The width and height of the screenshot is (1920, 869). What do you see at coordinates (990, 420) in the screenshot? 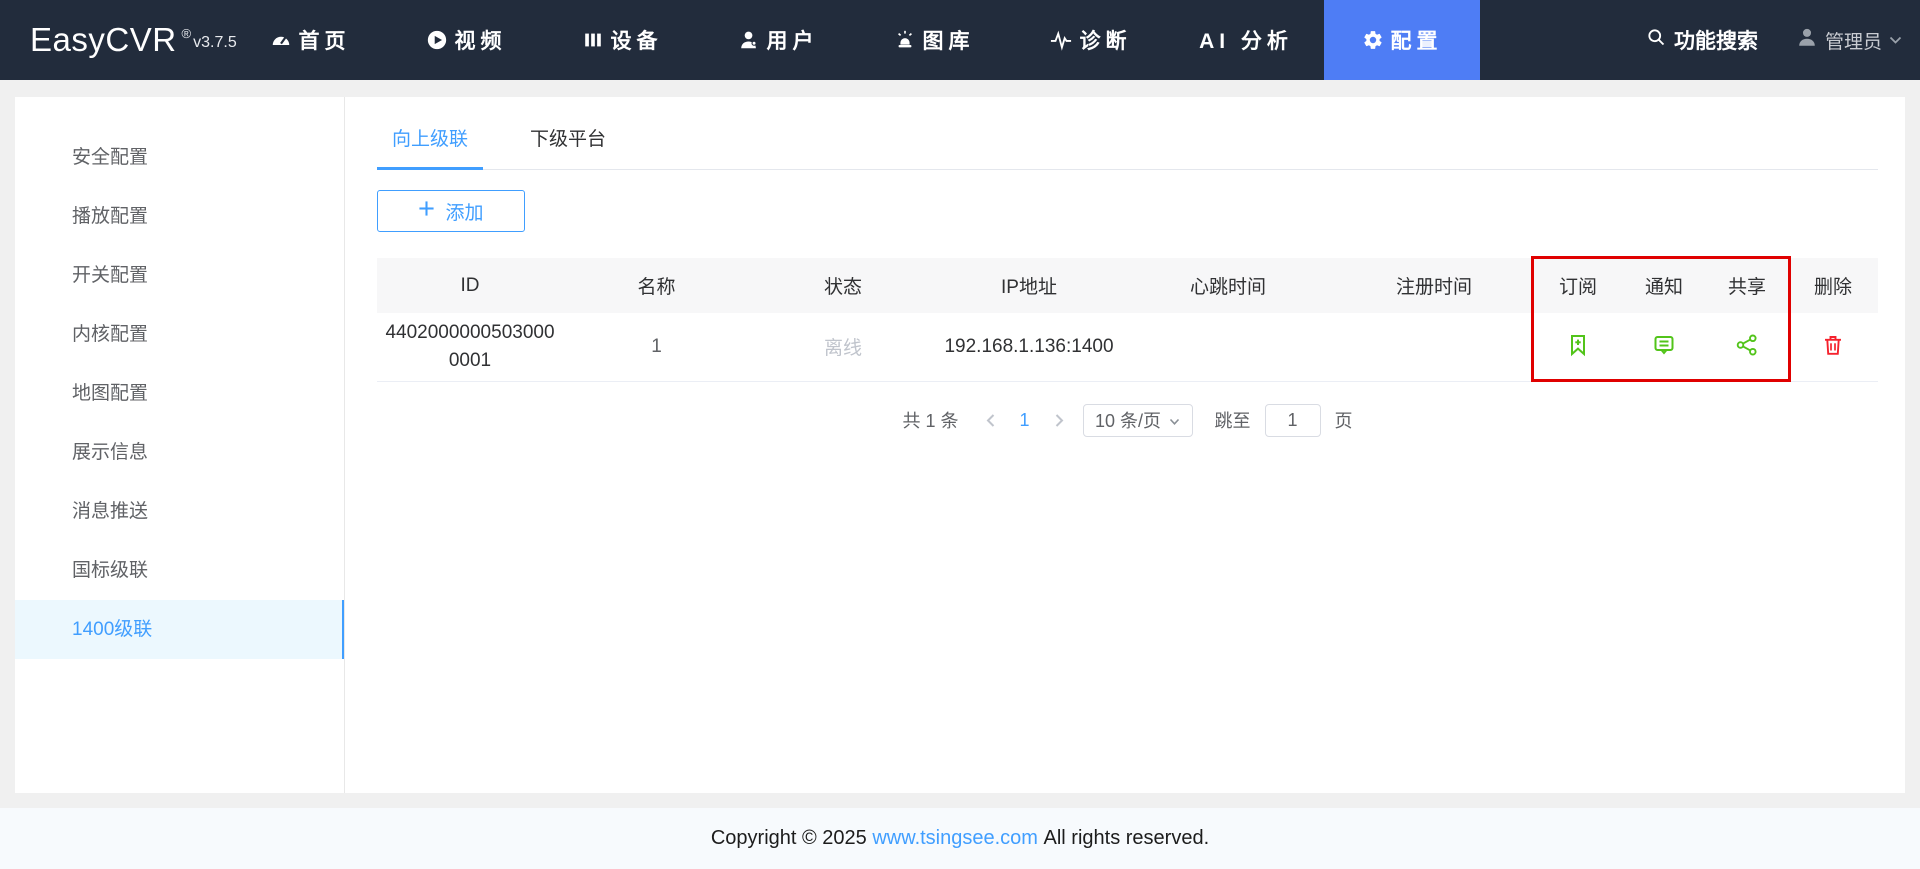
I see `prev-page-button` at bounding box center [990, 420].